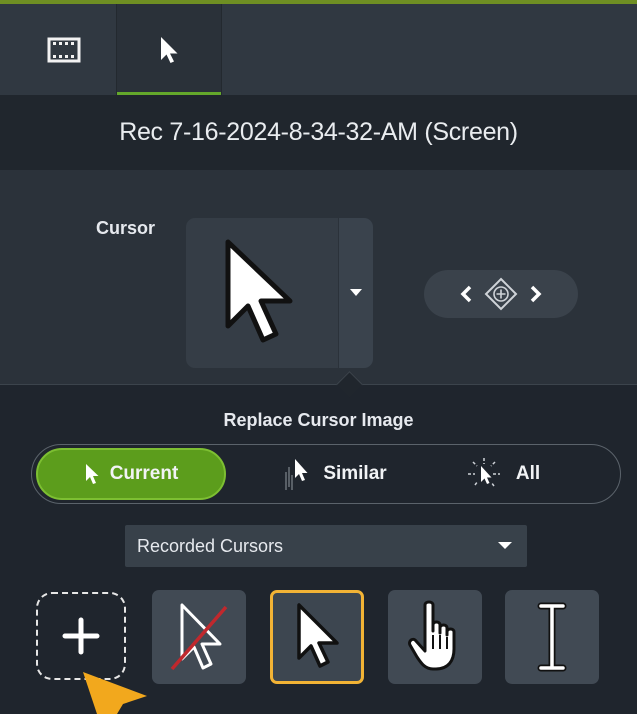  Describe the element at coordinates (355, 473) in the screenshot. I see `replace-similar-label: Similar` at that location.